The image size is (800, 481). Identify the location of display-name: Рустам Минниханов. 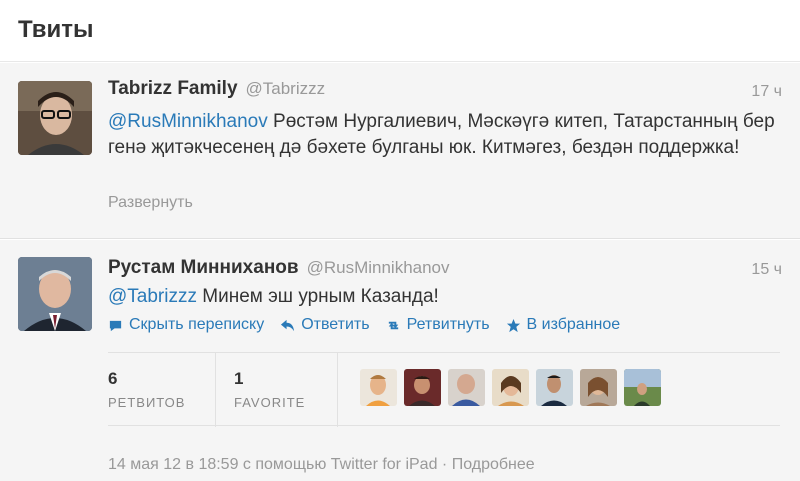
(203, 267).